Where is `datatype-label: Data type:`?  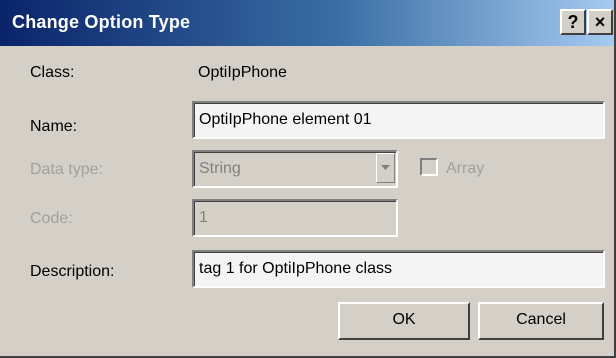 datatype-label: Data type: is located at coordinates (66, 169).